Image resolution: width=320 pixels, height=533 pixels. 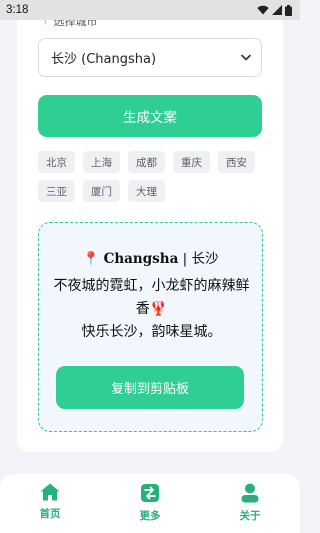 I want to click on city-chip-beijing: 北京, so click(x=56, y=162).